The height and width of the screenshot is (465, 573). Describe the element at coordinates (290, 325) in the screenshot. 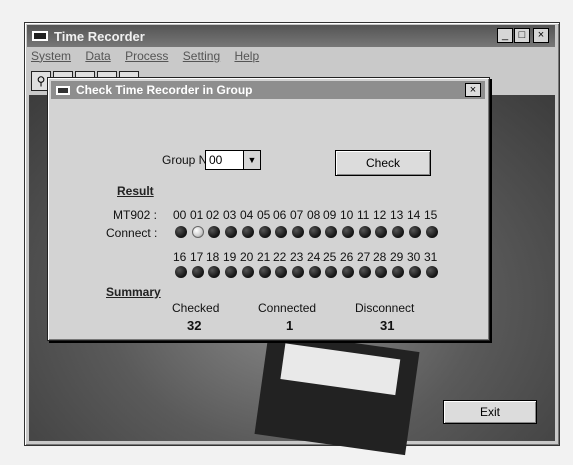

I see `connected-value: 1` at that location.